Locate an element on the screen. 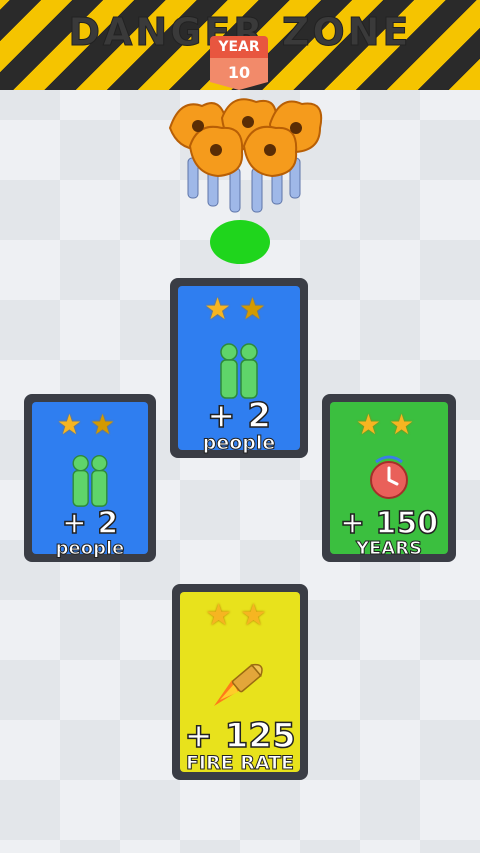  card-amount: + 125 is located at coordinates (240, 736).